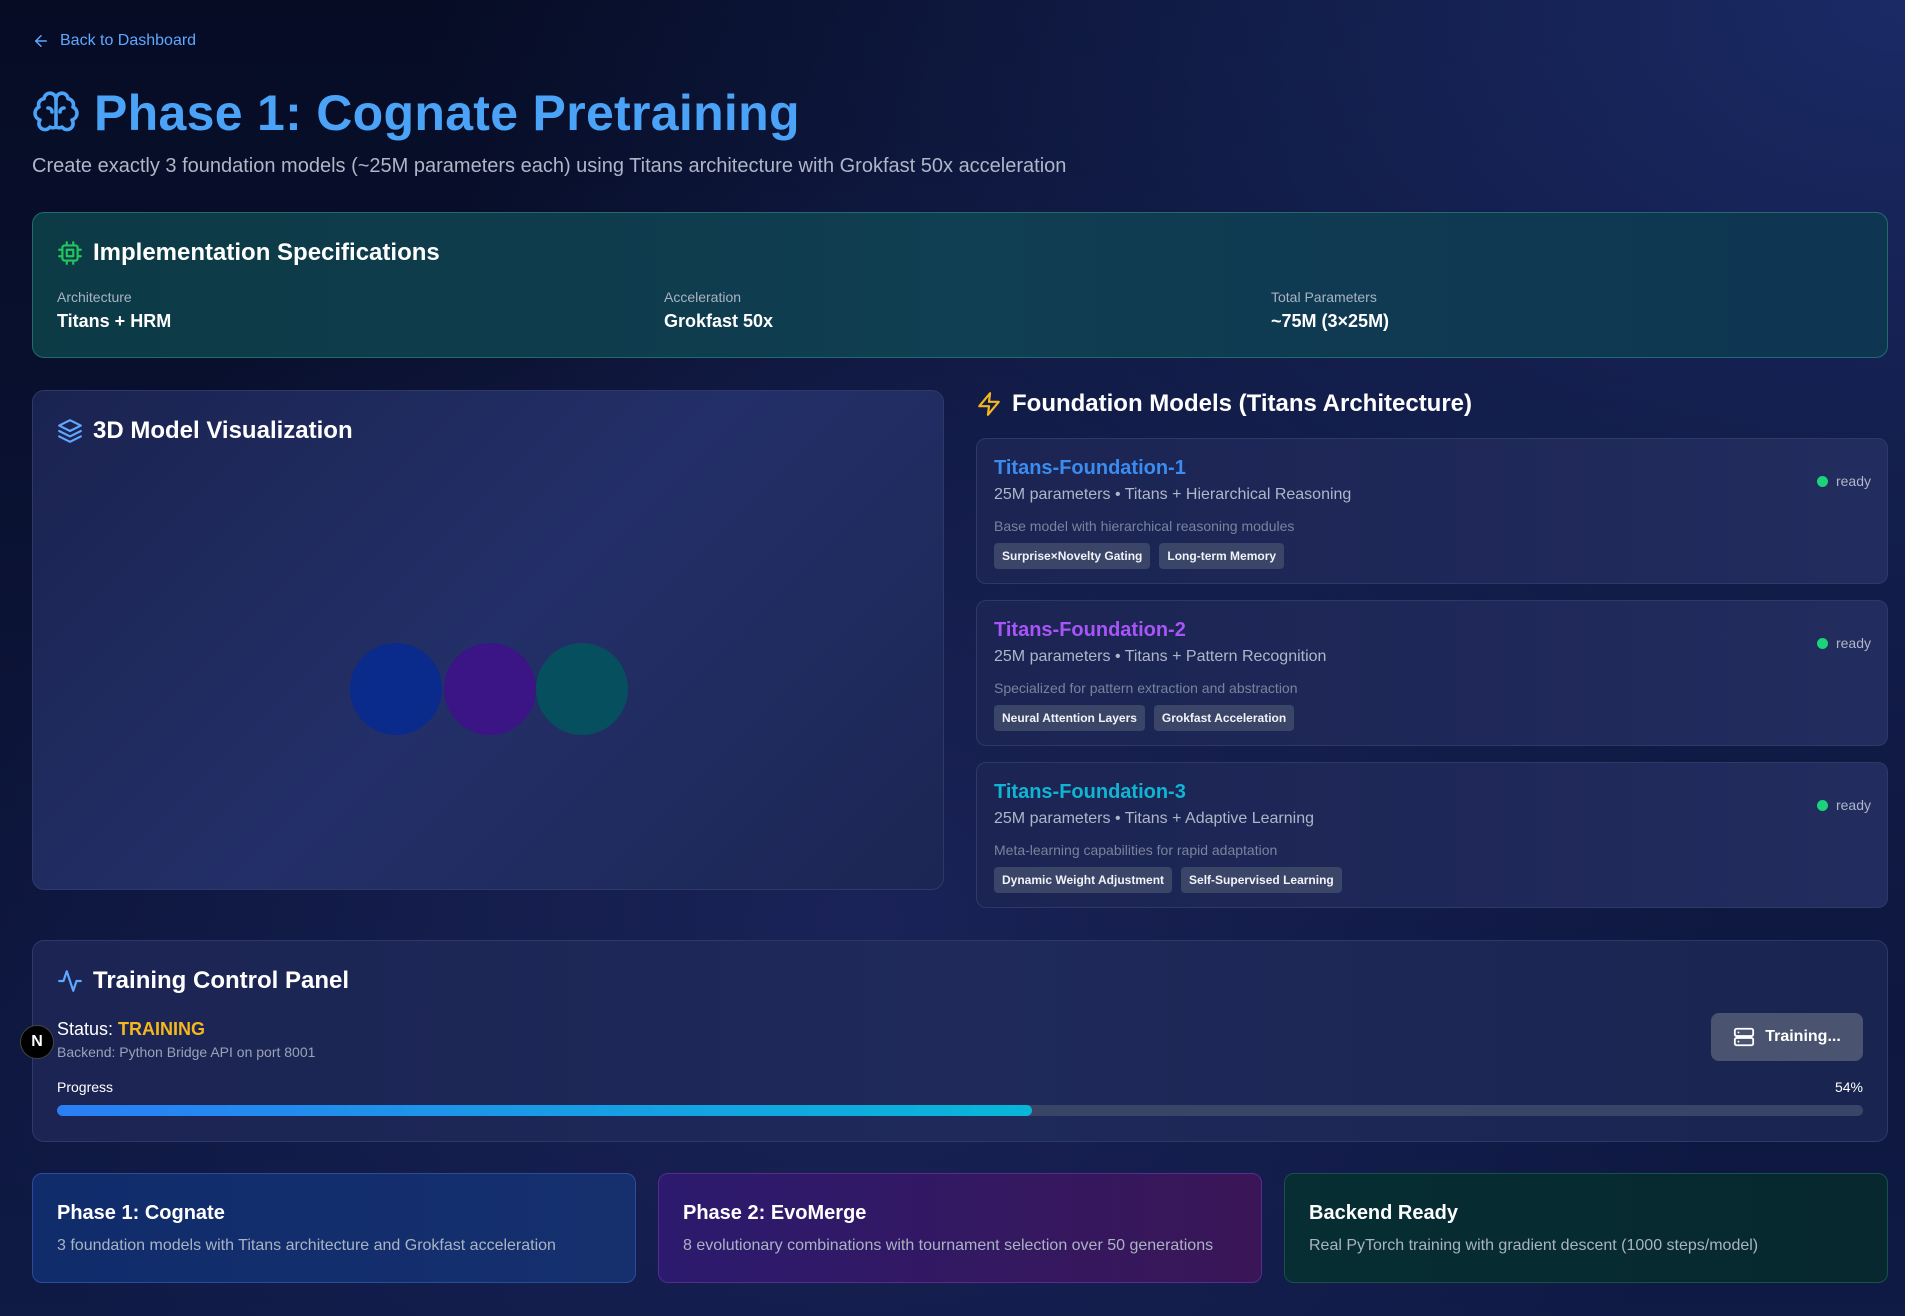 This screenshot has width=1905, height=1316. I want to click on cpu-icon, so click(70, 253).